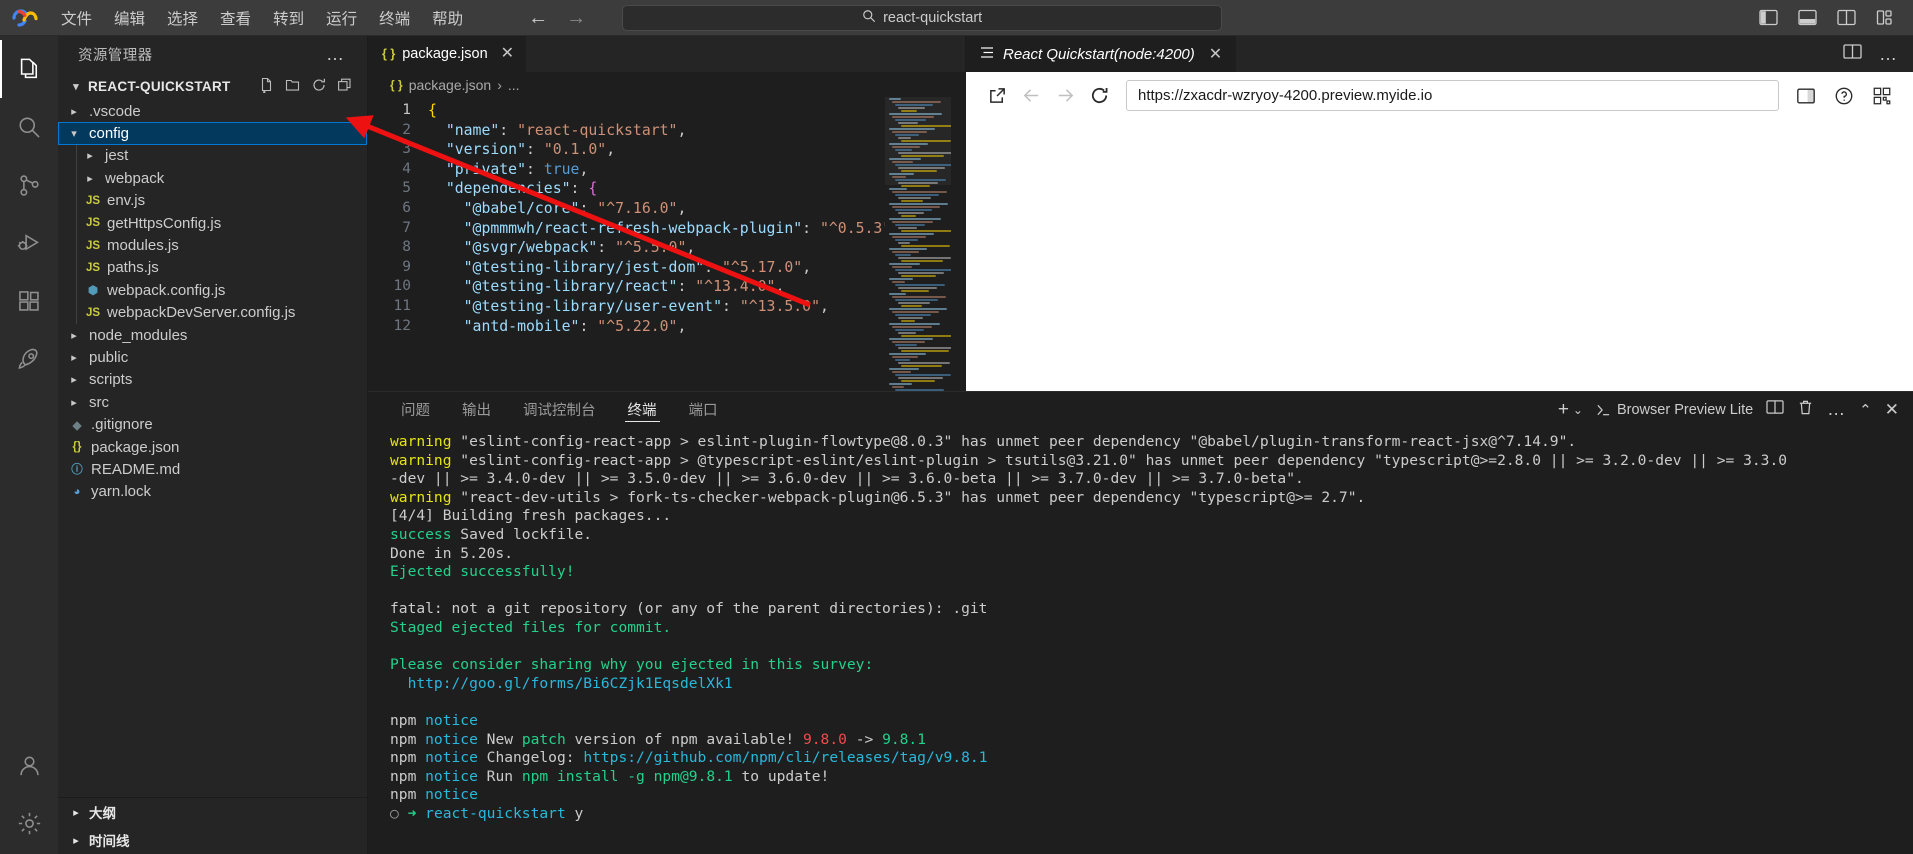  Describe the element at coordinates (212, 380) in the screenshot. I see `tree-item-scripts: ▸ scripts` at that location.